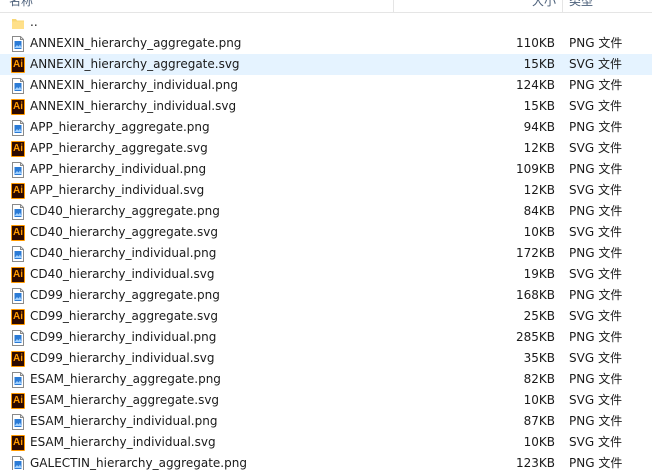 This screenshot has height=470, width=652. I want to click on file-name: ESAM_hierarchy_aggregate.png, so click(125, 379).